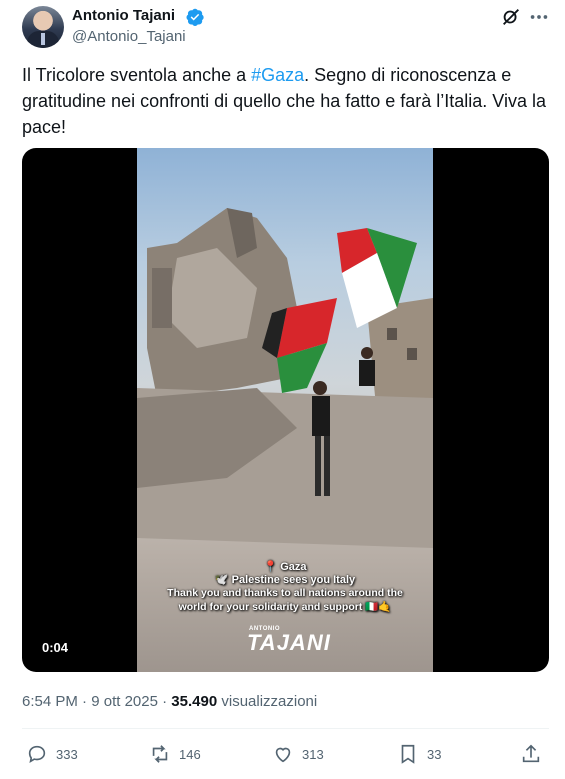 The height and width of the screenshot is (779, 565). What do you see at coordinates (124, 701) in the screenshot?
I see `tweet-date: 9 ott 2025` at bounding box center [124, 701].